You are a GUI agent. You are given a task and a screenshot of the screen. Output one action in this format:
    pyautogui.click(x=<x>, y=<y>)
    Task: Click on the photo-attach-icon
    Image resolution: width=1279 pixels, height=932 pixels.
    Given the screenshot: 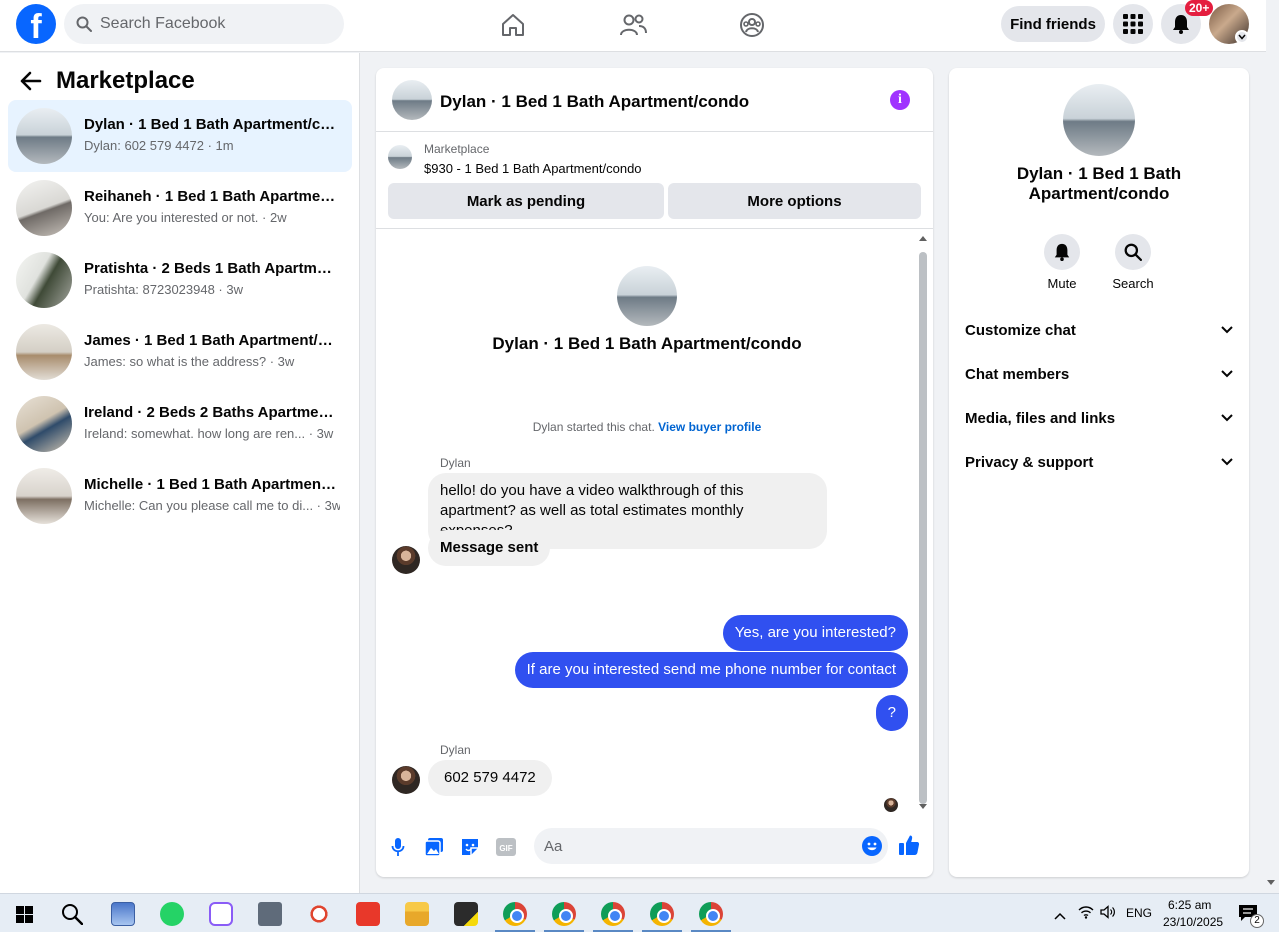 What is the action you would take?
    pyautogui.click(x=434, y=847)
    